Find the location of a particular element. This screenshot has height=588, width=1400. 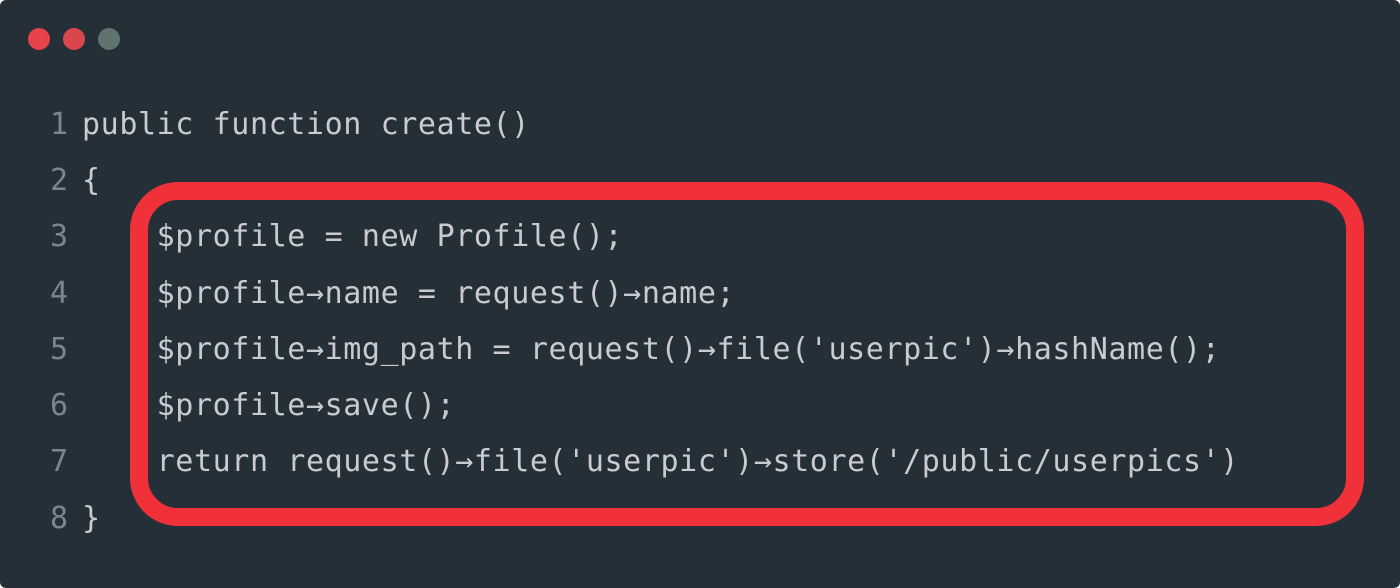

line-number: 6 is located at coordinates (59, 406).